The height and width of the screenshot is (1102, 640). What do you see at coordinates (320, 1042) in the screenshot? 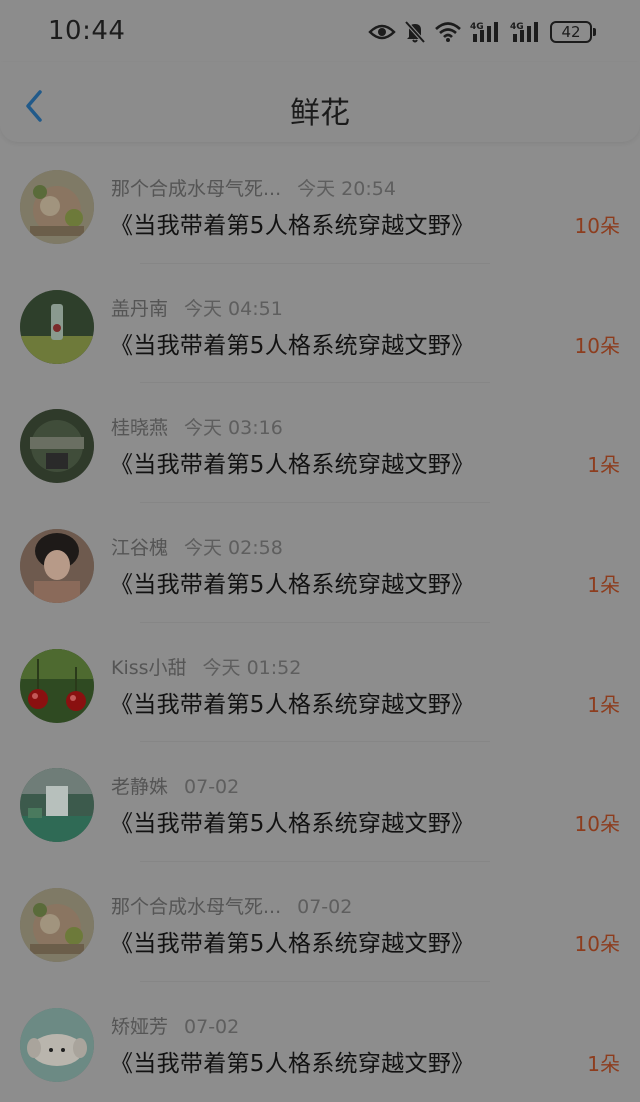
I see `list-item: 矫娅芳 07-02 《当我带着第5人格系统穿越文野》 1朵` at bounding box center [320, 1042].